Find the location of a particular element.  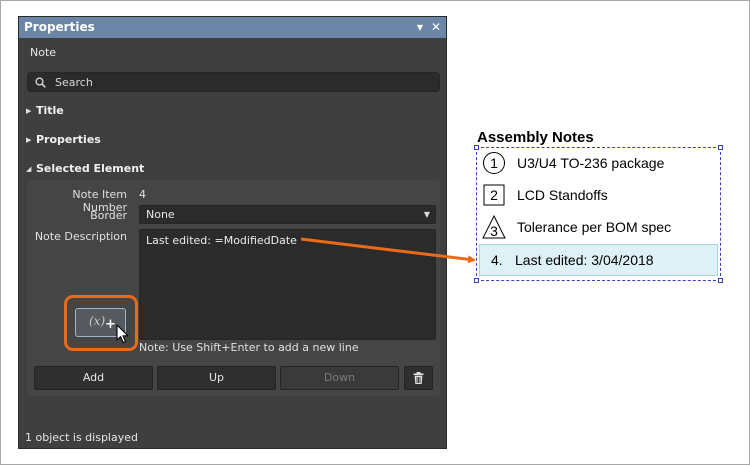

section-properties-label: Properties is located at coordinates (68, 139).